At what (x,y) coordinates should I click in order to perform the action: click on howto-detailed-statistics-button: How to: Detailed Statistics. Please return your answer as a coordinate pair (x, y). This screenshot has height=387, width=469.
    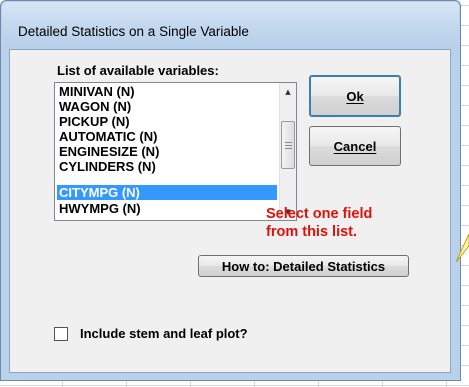
    Looking at the image, I should click on (303, 266).